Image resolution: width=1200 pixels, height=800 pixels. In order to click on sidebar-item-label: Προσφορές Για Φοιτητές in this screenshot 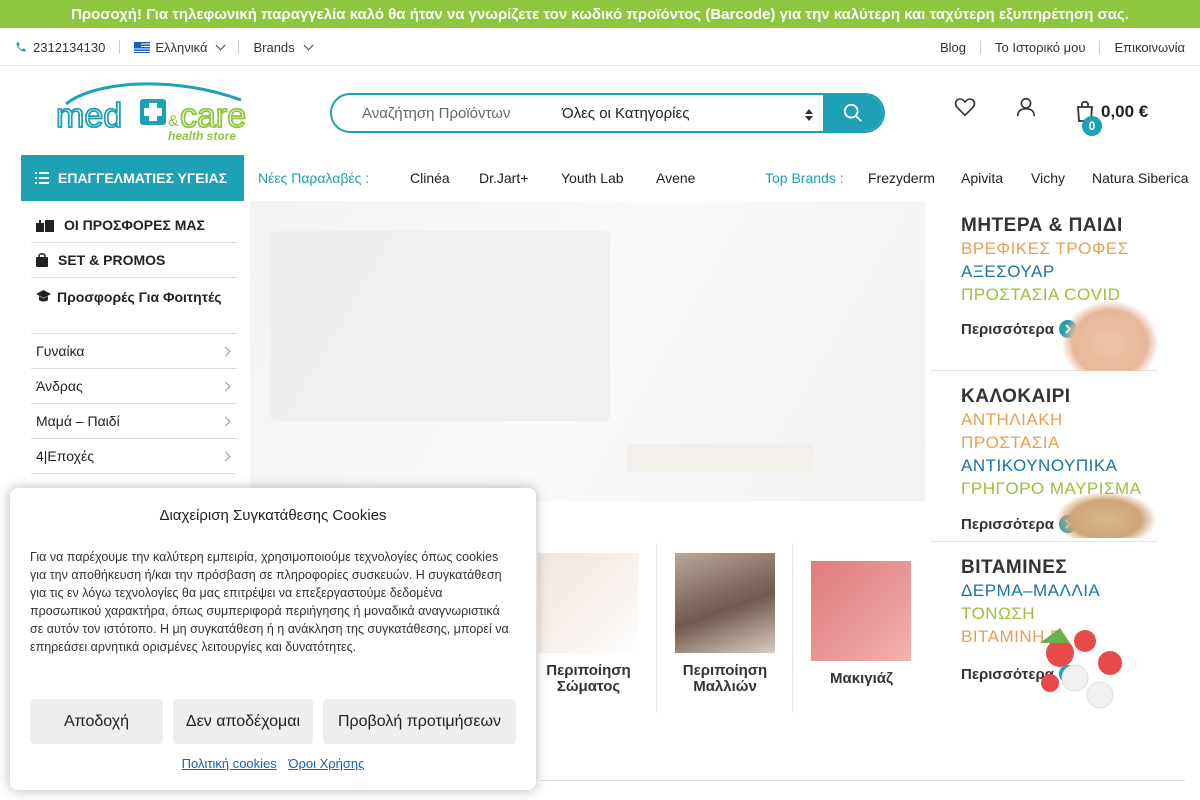, I will do `click(139, 297)`.